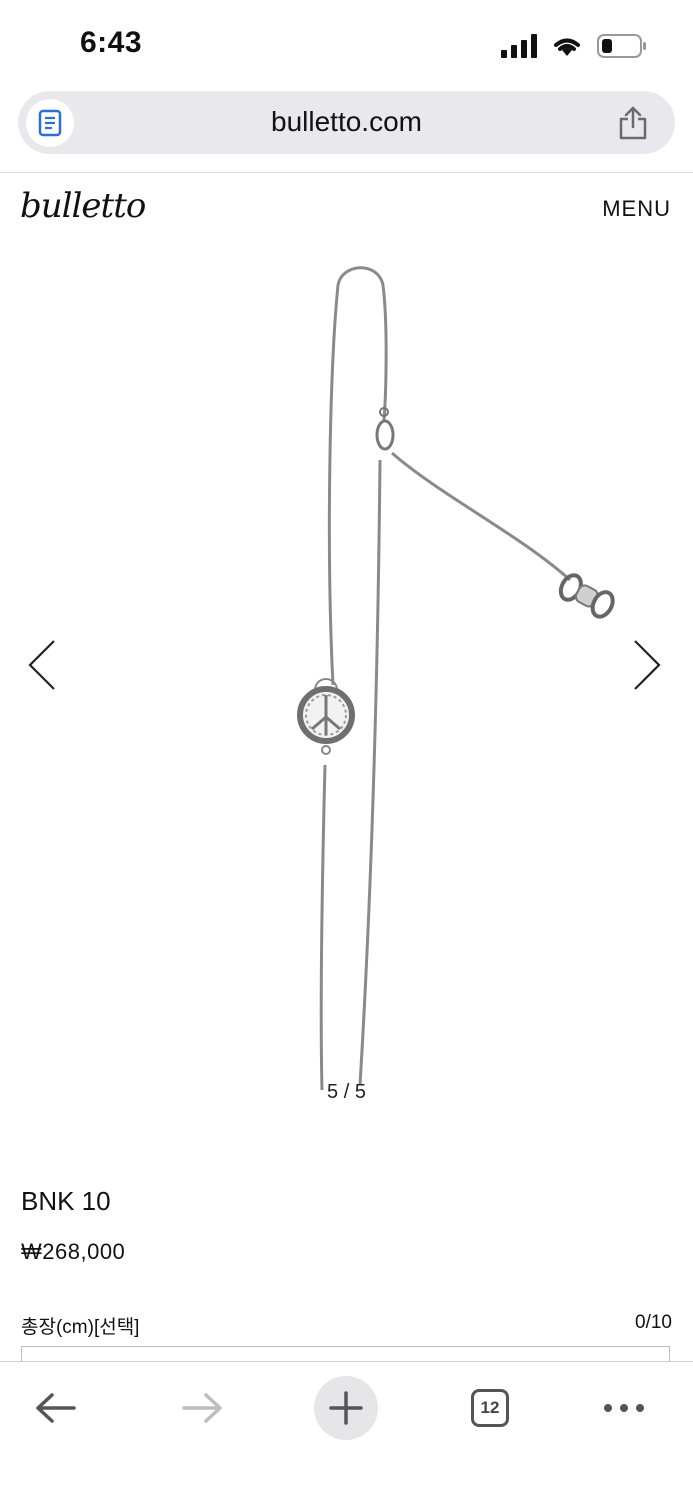 The height and width of the screenshot is (1501, 693). I want to click on forward-button, so click(202, 1408).